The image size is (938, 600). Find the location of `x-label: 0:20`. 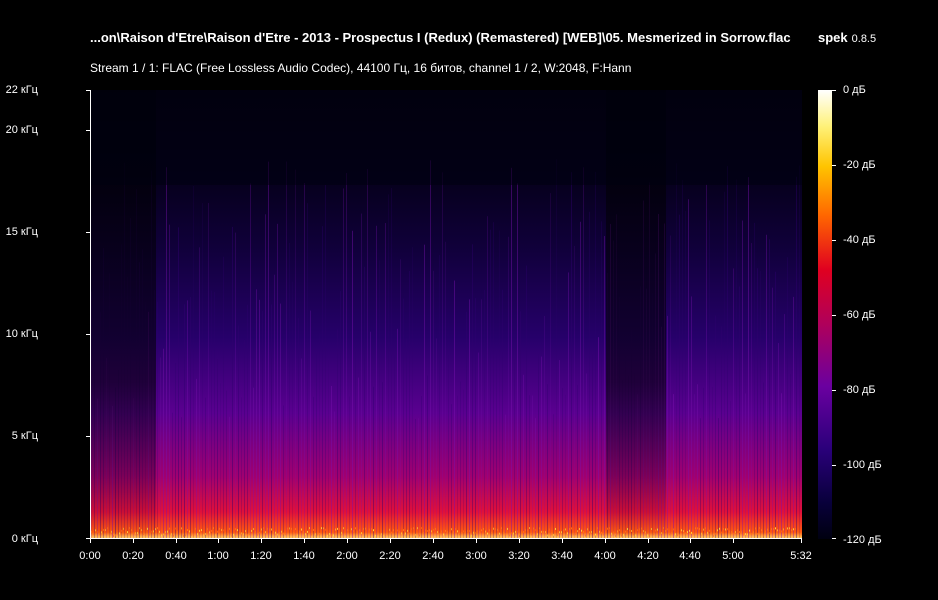

x-label: 0:20 is located at coordinates (133, 556).